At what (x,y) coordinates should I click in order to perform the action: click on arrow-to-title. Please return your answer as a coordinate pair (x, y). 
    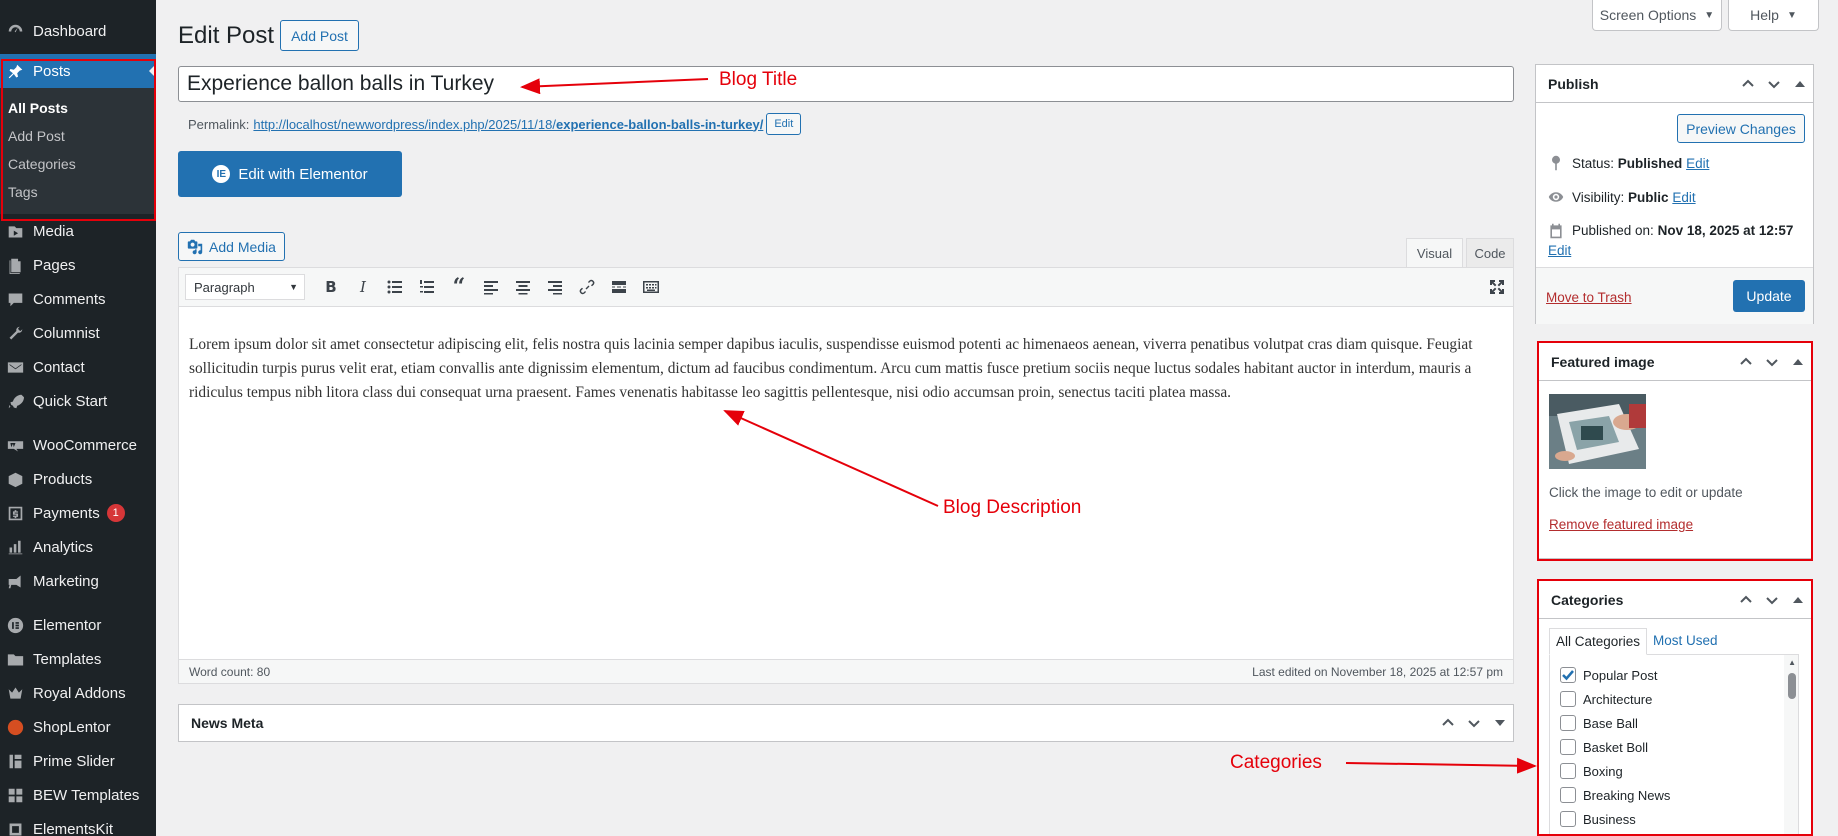
    Looking at the image, I should click on (614, 86).